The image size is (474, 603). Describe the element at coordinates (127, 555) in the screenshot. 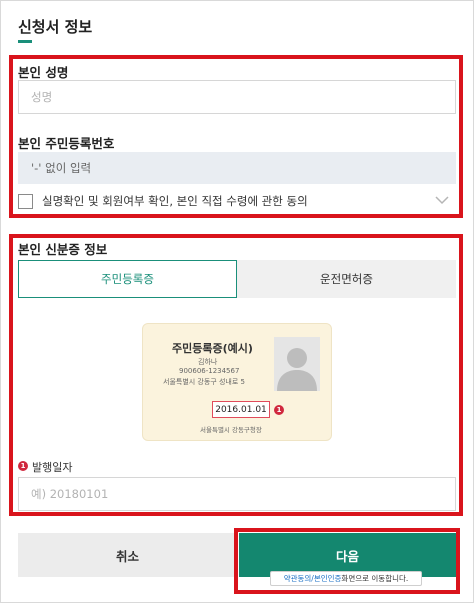

I see `cancel-button: 취소` at that location.